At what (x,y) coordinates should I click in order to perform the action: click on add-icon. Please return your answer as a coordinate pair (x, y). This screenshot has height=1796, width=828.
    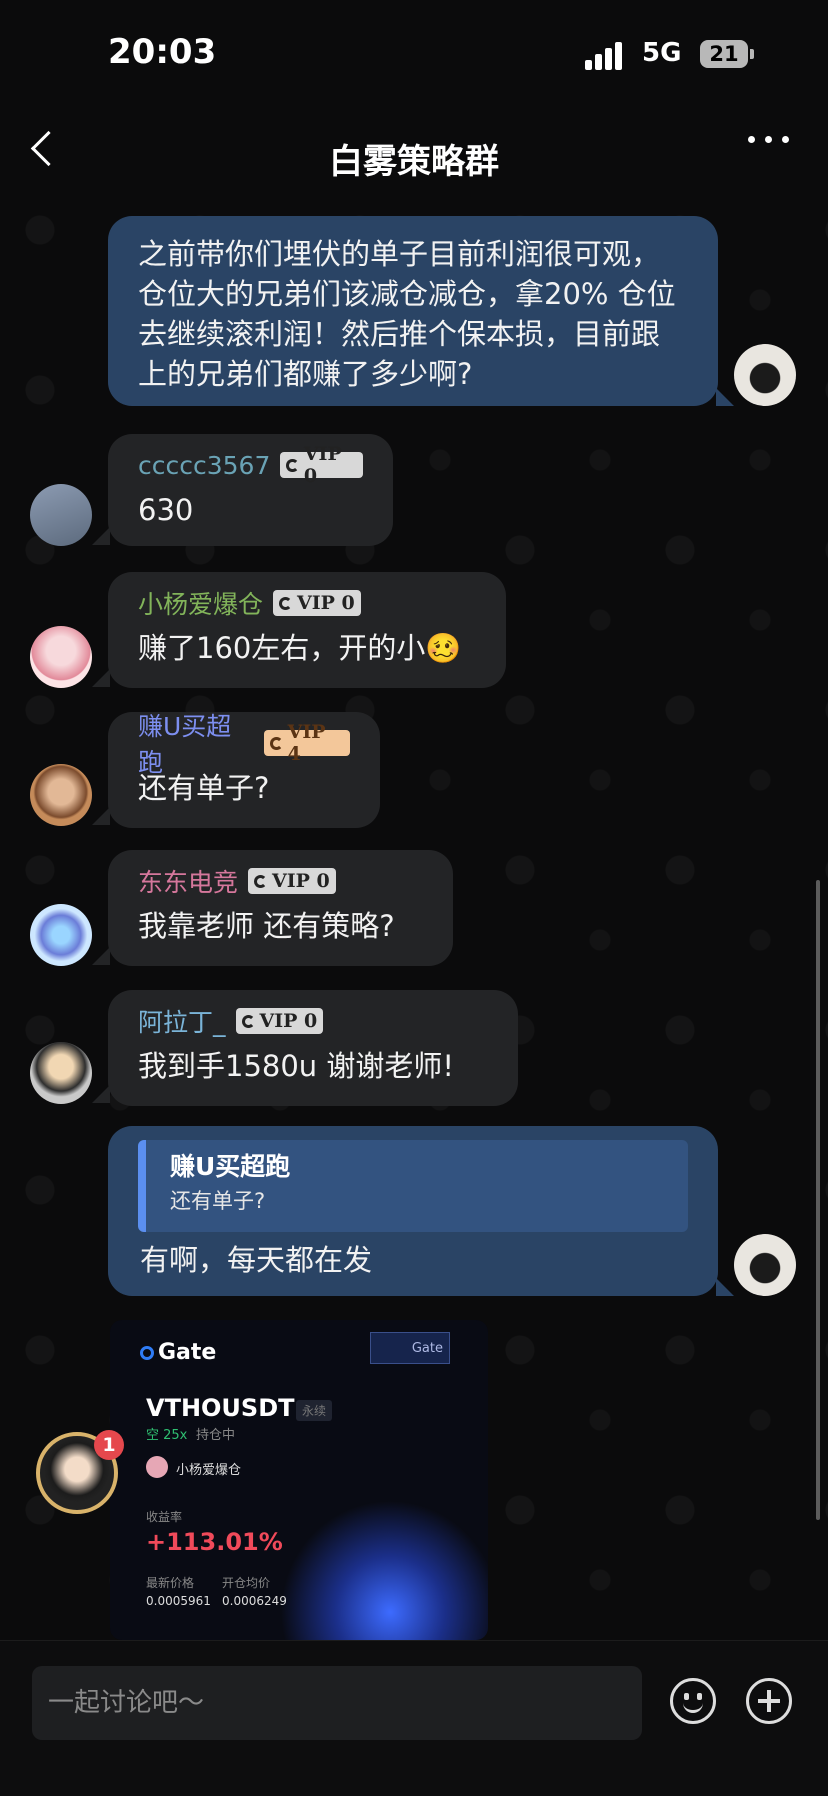
    Looking at the image, I should click on (769, 1701).